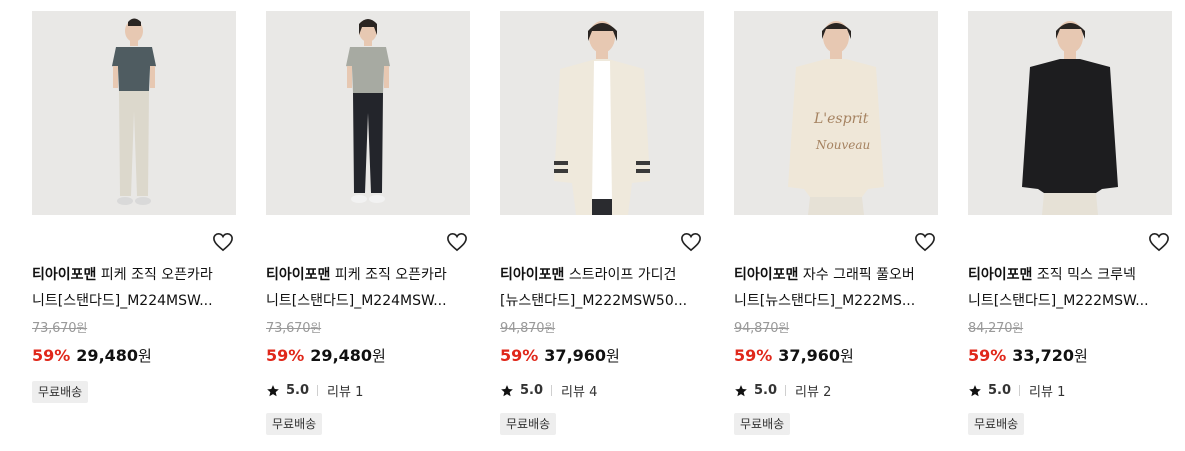  I want to click on svg-text: Nouveau, so click(842, 145).